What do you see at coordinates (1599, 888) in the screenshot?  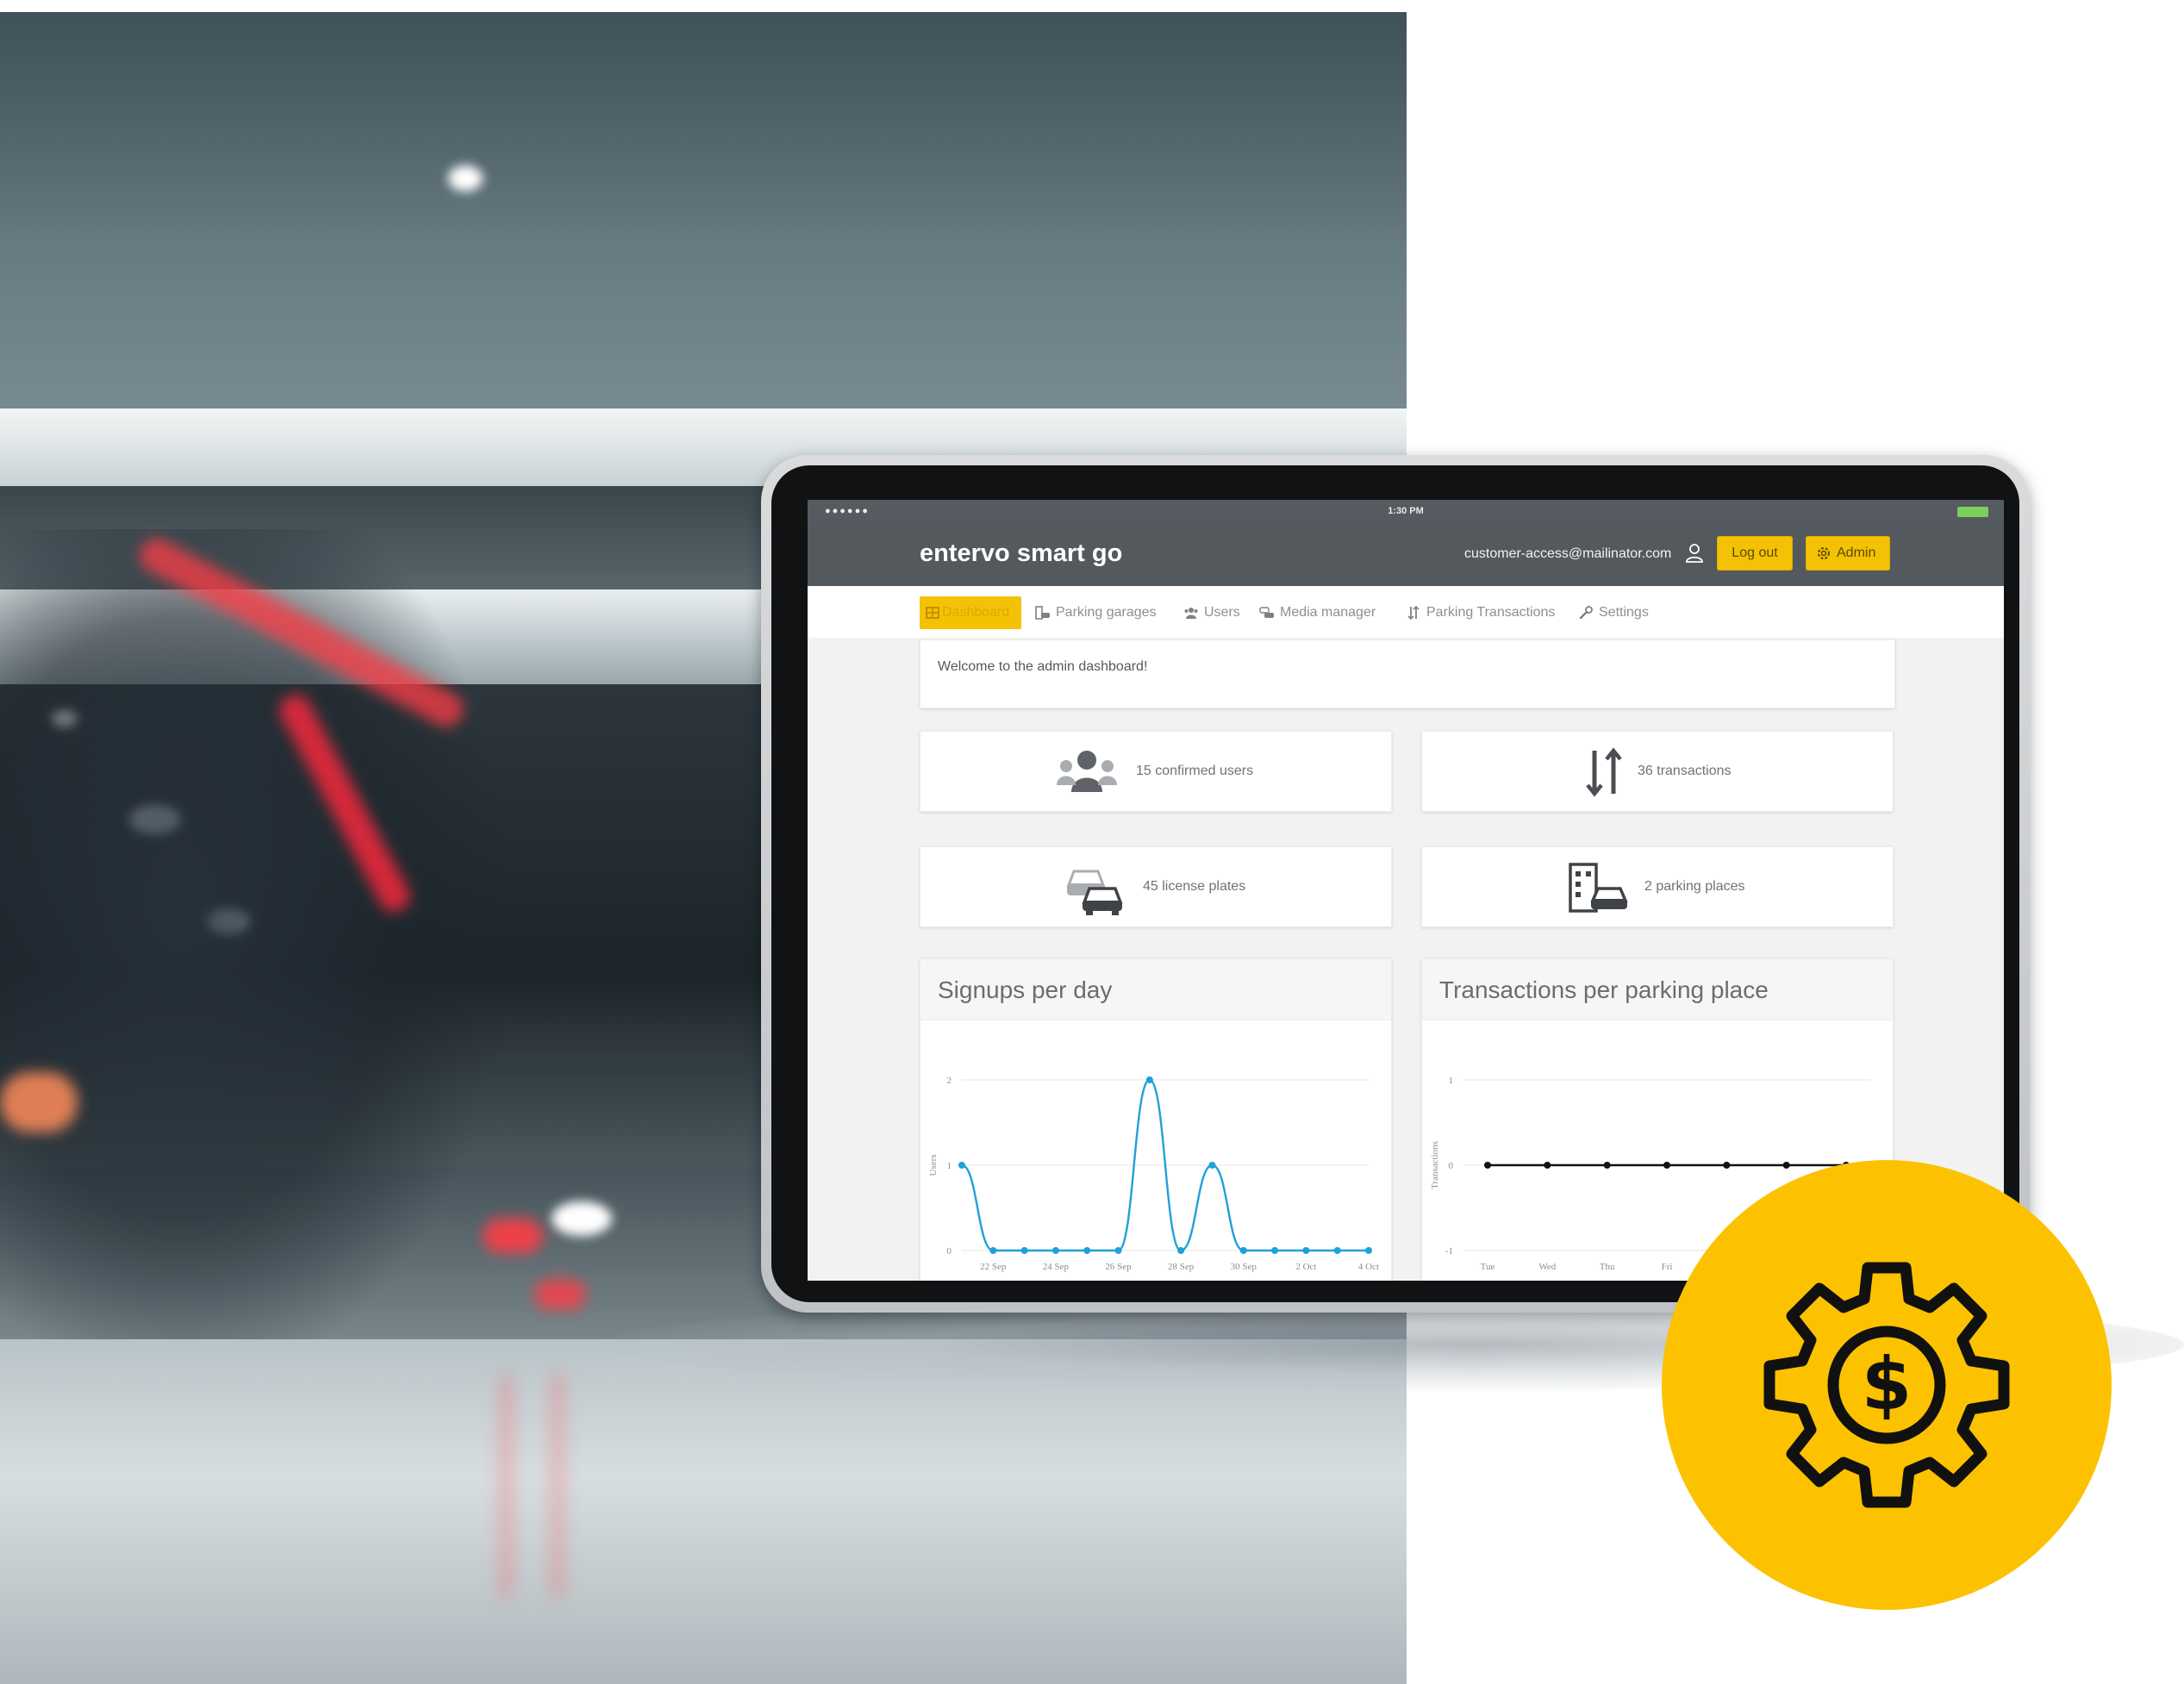 I see `building-car-icon` at bounding box center [1599, 888].